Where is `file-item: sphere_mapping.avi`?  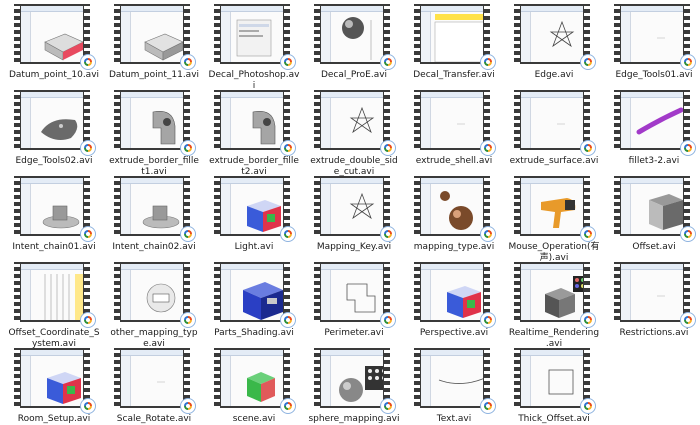 file-item: sphere_mapping.avi is located at coordinates (354, 386).